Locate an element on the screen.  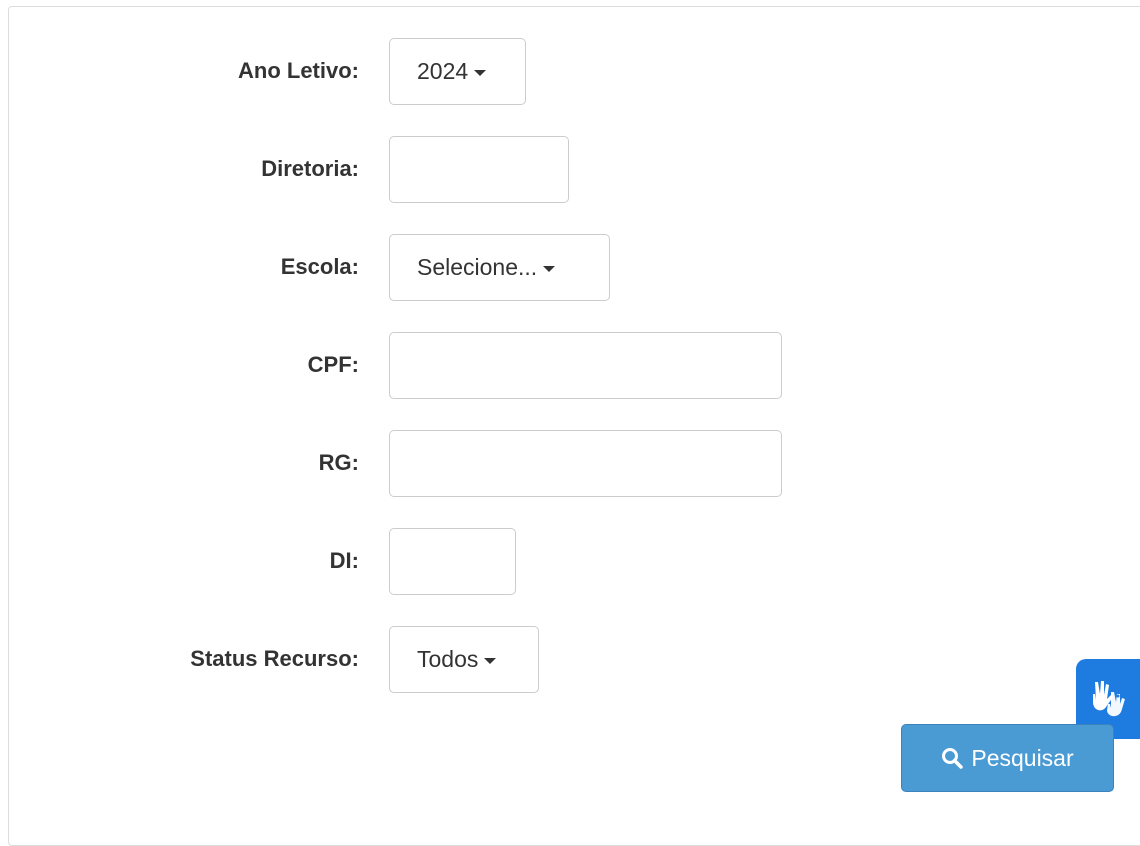
search-button-label: Pesquisar is located at coordinates (1022, 757).